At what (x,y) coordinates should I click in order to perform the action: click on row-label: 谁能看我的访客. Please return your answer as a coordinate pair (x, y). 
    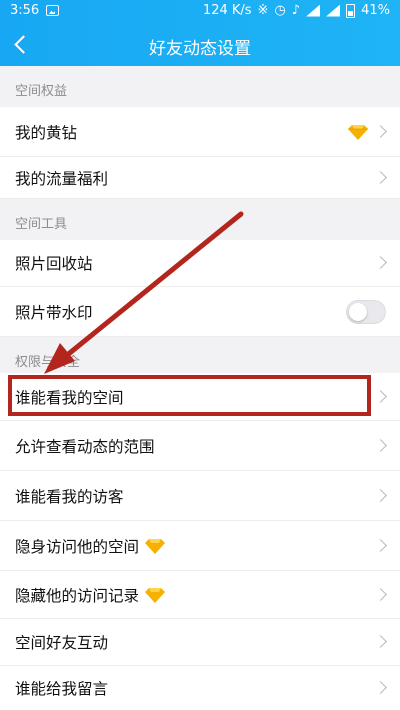
    Looking at the image, I should click on (69, 496).